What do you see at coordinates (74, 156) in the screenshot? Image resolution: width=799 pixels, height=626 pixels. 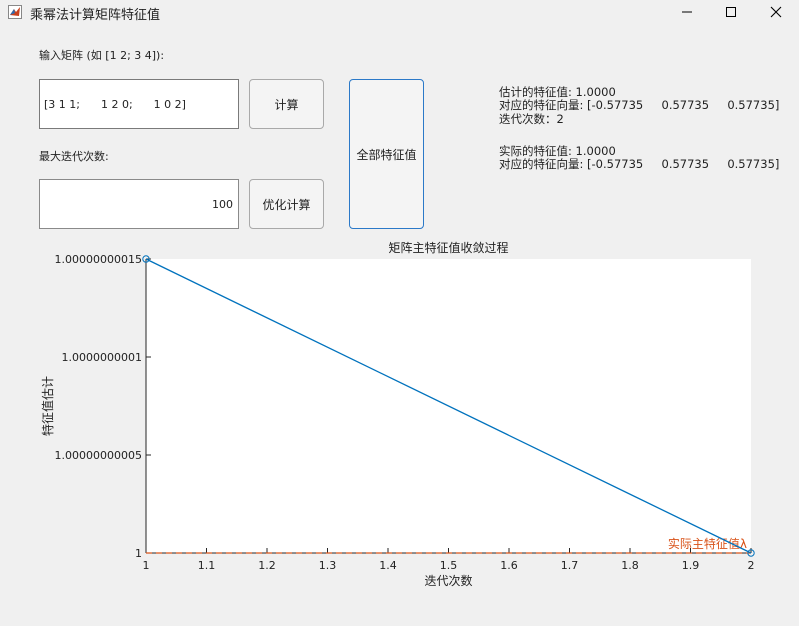 I see `iter-label: 最大迭代次数:` at bounding box center [74, 156].